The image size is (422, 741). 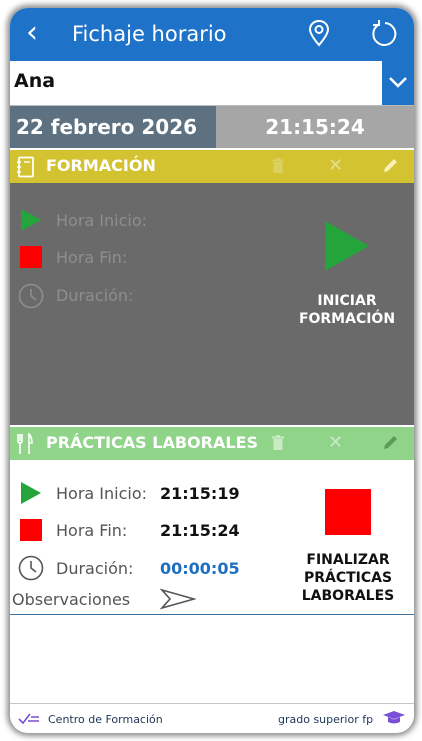 I want to click on action-label-line2: FORMACIÓN, so click(x=347, y=319).